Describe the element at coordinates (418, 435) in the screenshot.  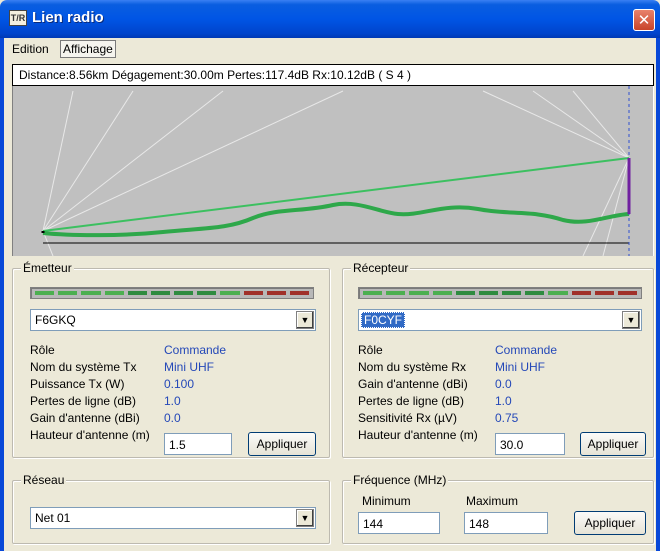
I see `rx-antenna-height-label: Hauteur d'antenne (m)` at that location.